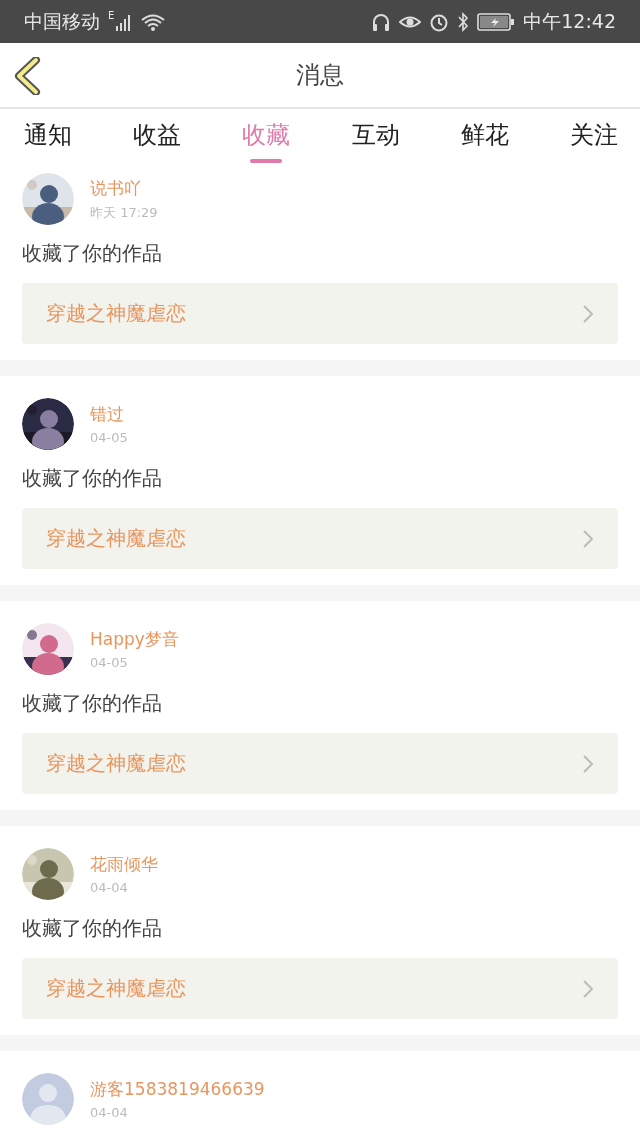 The height and width of the screenshot is (1138, 640). Describe the element at coordinates (124, 864) in the screenshot. I see `user-name: 花雨倾华` at that location.